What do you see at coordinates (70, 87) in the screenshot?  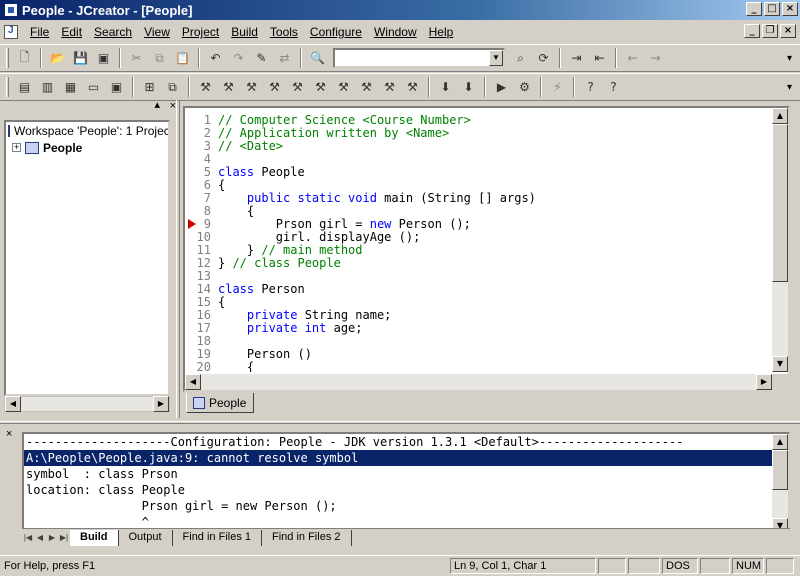 I see `class-view-icon: ▦` at bounding box center [70, 87].